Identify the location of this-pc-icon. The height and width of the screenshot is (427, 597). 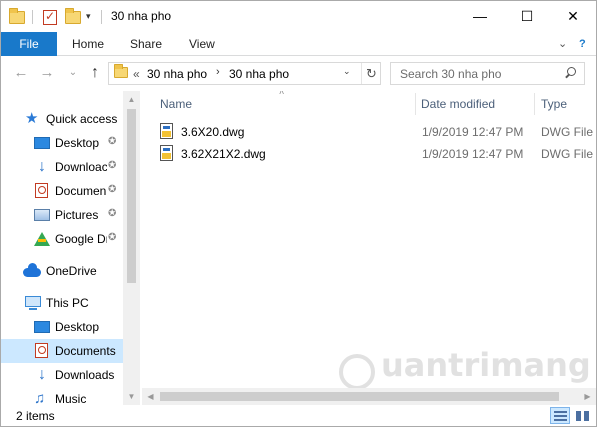
(33, 303).